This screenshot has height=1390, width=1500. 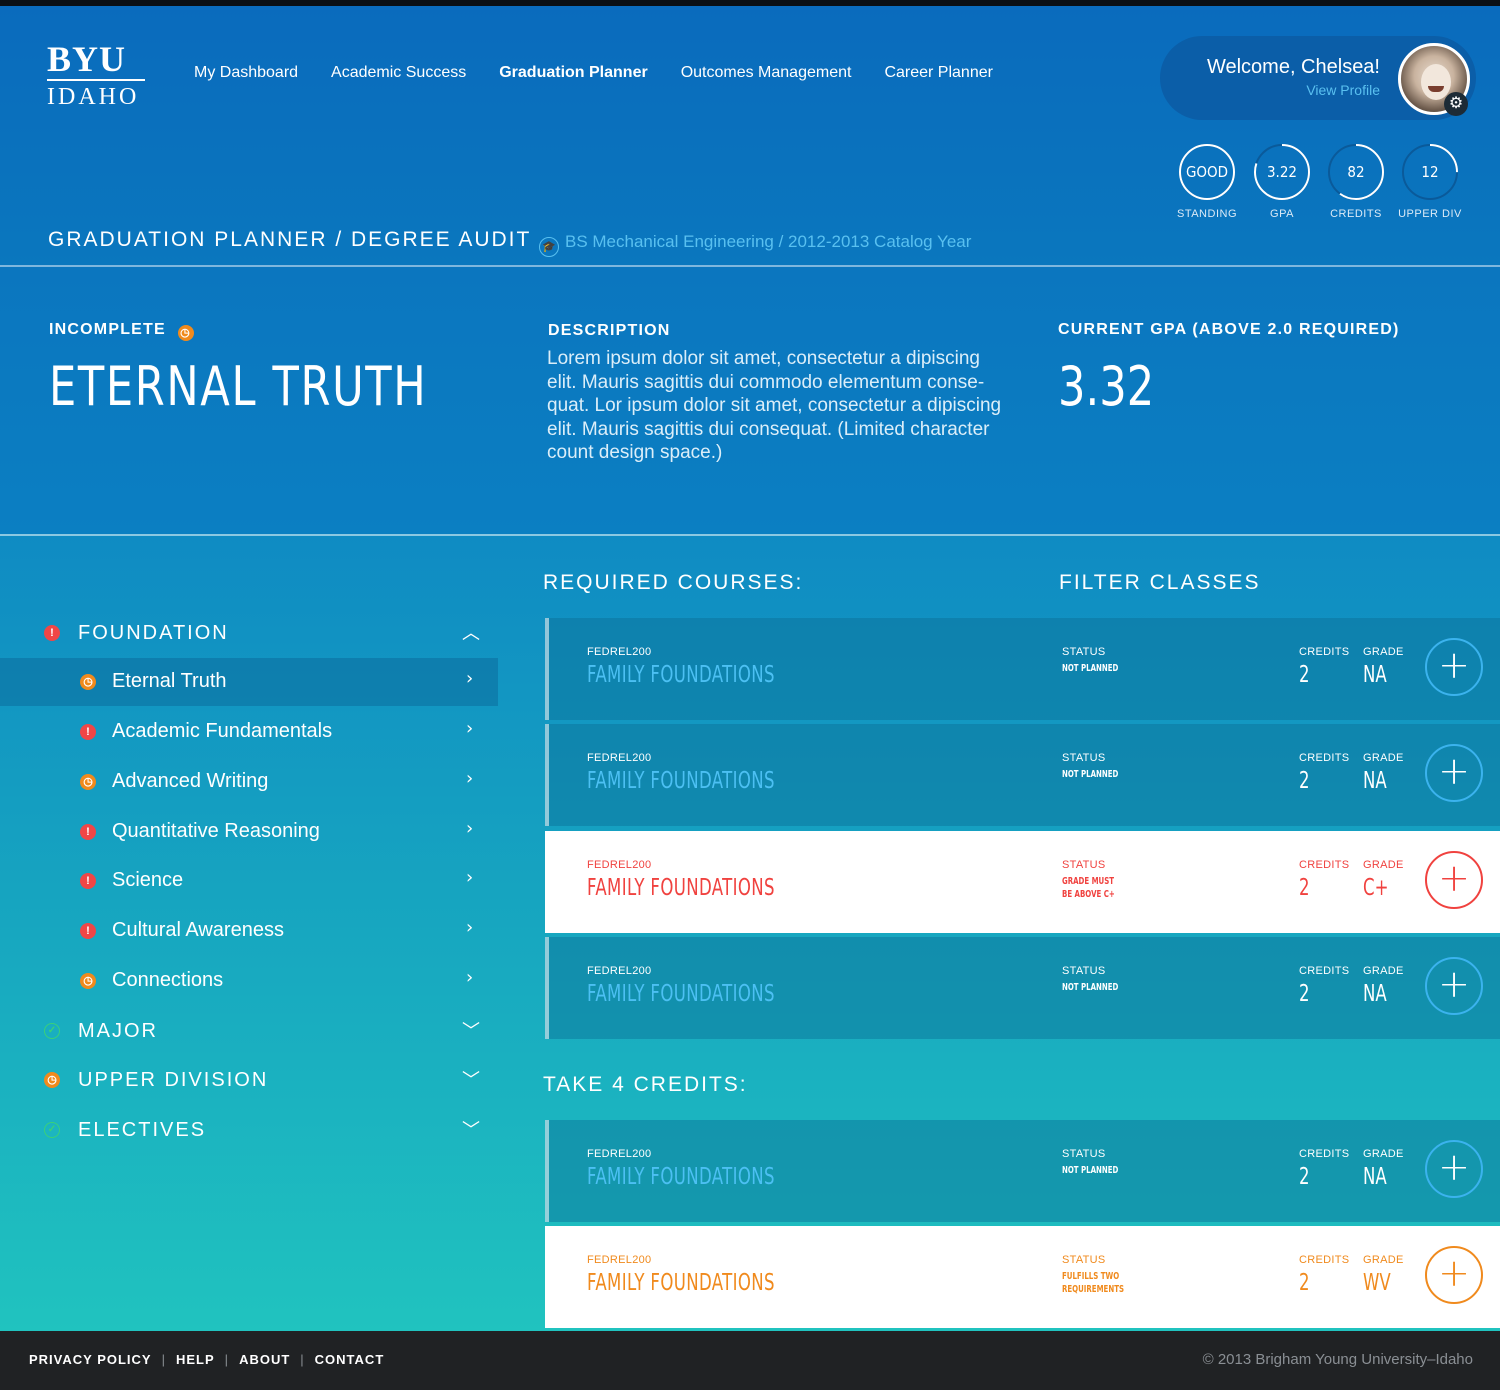 What do you see at coordinates (264, 1359) in the screenshot?
I see `about-link: ABOUT` at bounding box center [264, 1359].